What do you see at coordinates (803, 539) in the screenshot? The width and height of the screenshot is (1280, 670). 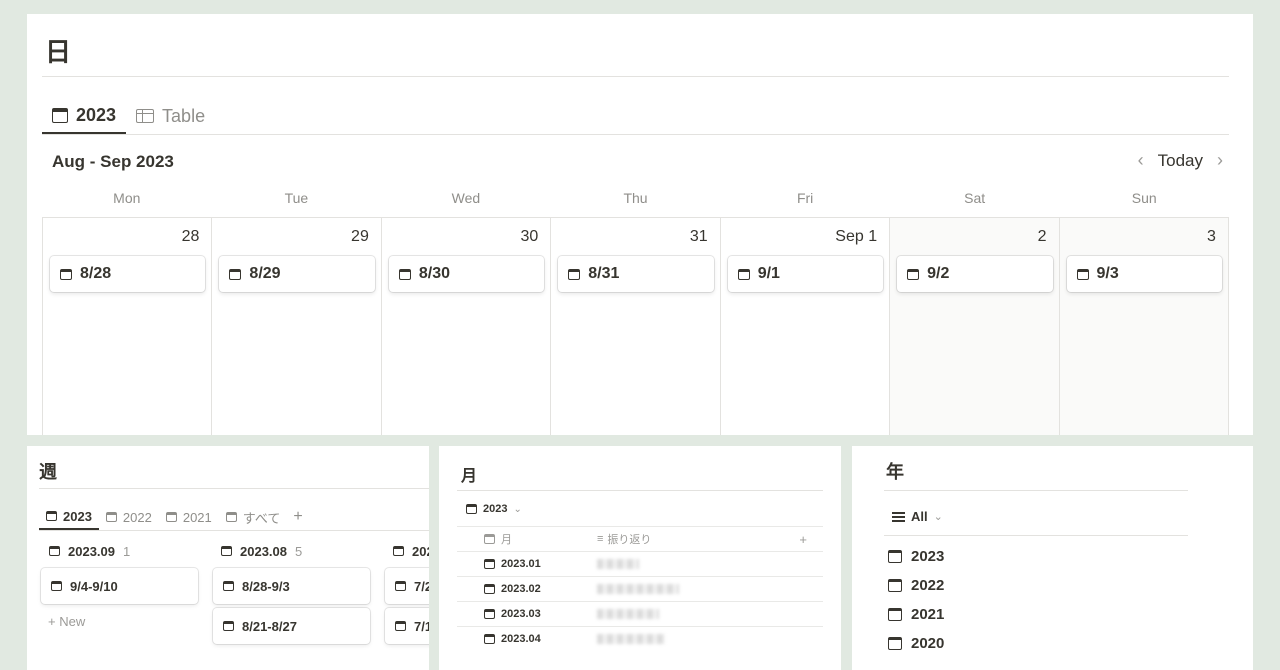 I see `add-column-button: +` at bounding box center [803, 539].